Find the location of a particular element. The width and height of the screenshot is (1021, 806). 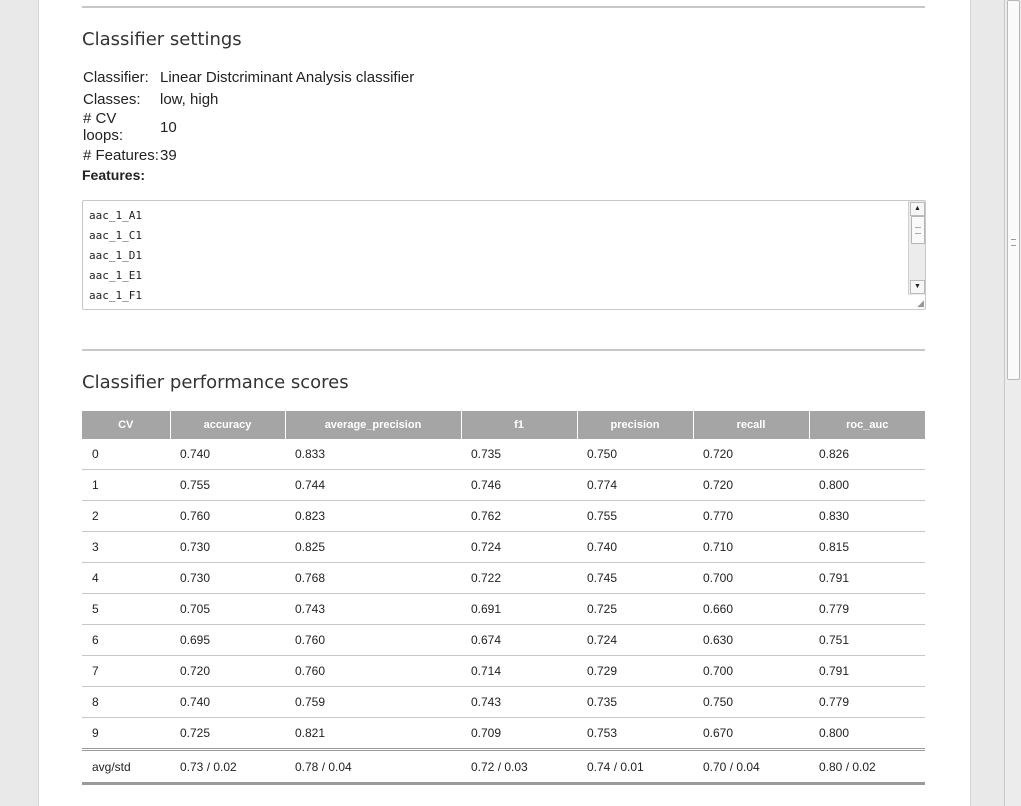

setting-key: Classifier: is located at coordinates (116, 77).